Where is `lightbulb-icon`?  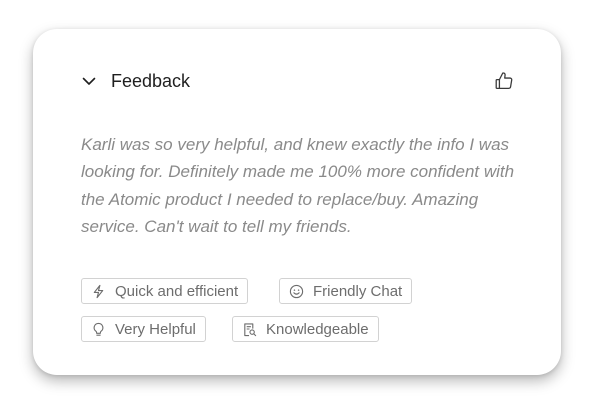
lightbulb-icon is located at coordinates (98, 329).